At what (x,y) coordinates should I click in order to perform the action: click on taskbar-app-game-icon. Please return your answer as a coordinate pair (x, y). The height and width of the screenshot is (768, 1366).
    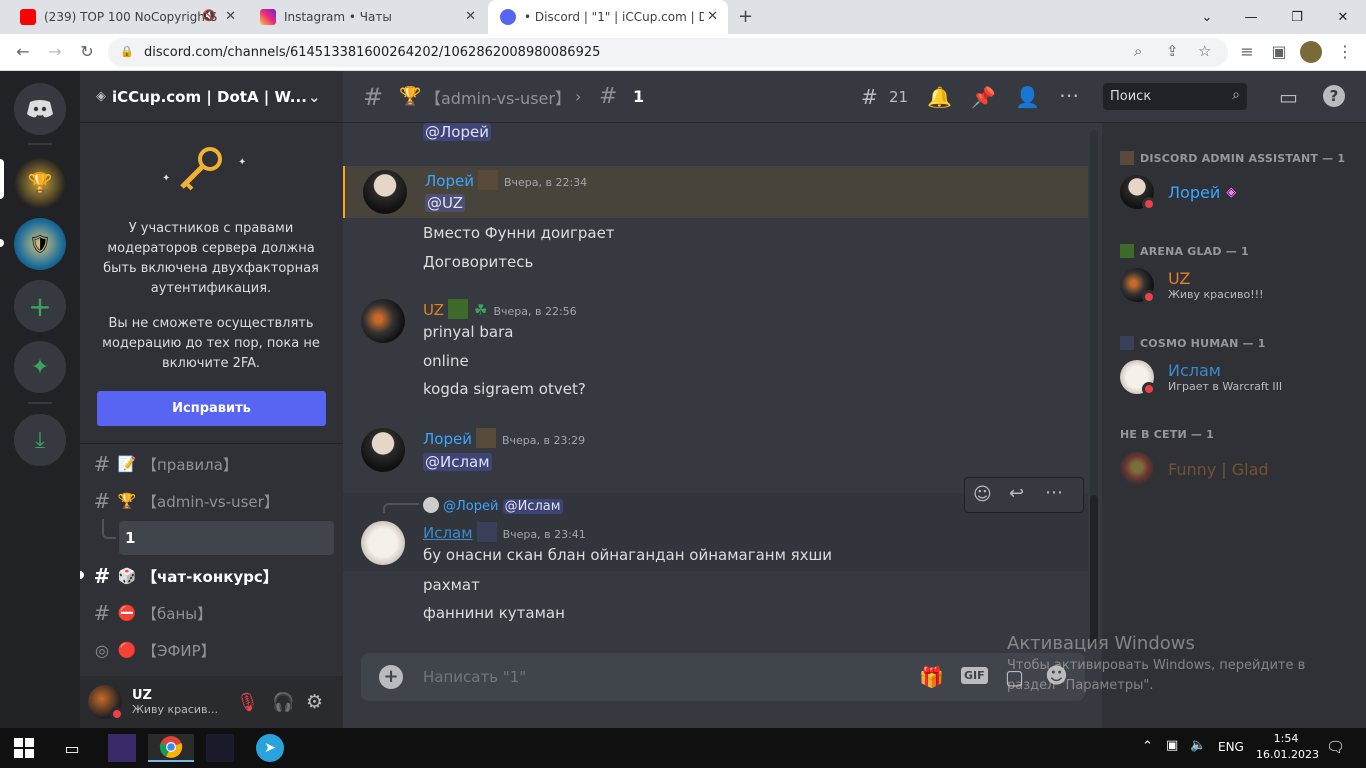
    Looking at the image, I should click on (122, 748).